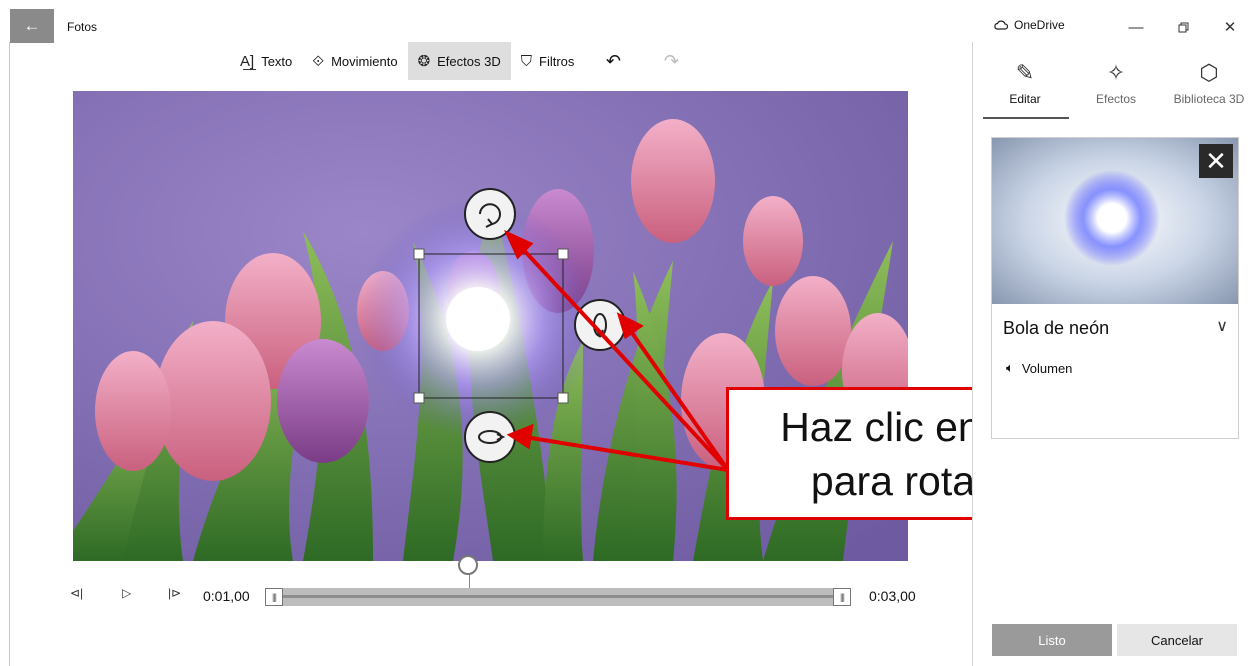 This screenshot has height=666, width=1250. What do you see at coordinates (1010, 367) in the screenshot?
I see `speaker-icon: 🔈︎` at bounding box center [1010, 367].